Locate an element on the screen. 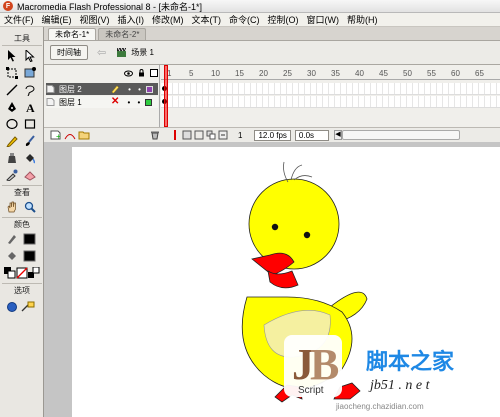  fill-transform-tool-icon is located at coordinates (30, 73).